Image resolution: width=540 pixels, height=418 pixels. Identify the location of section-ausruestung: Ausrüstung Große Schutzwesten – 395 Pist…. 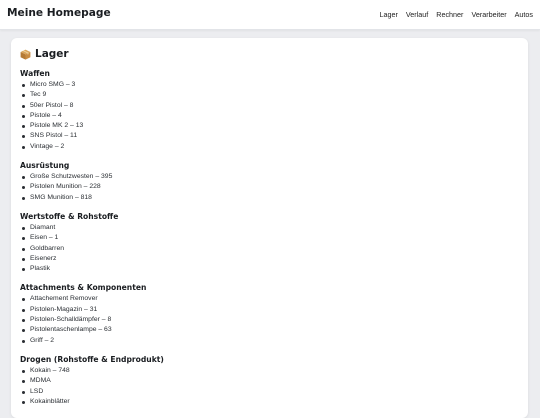
(270, 181).